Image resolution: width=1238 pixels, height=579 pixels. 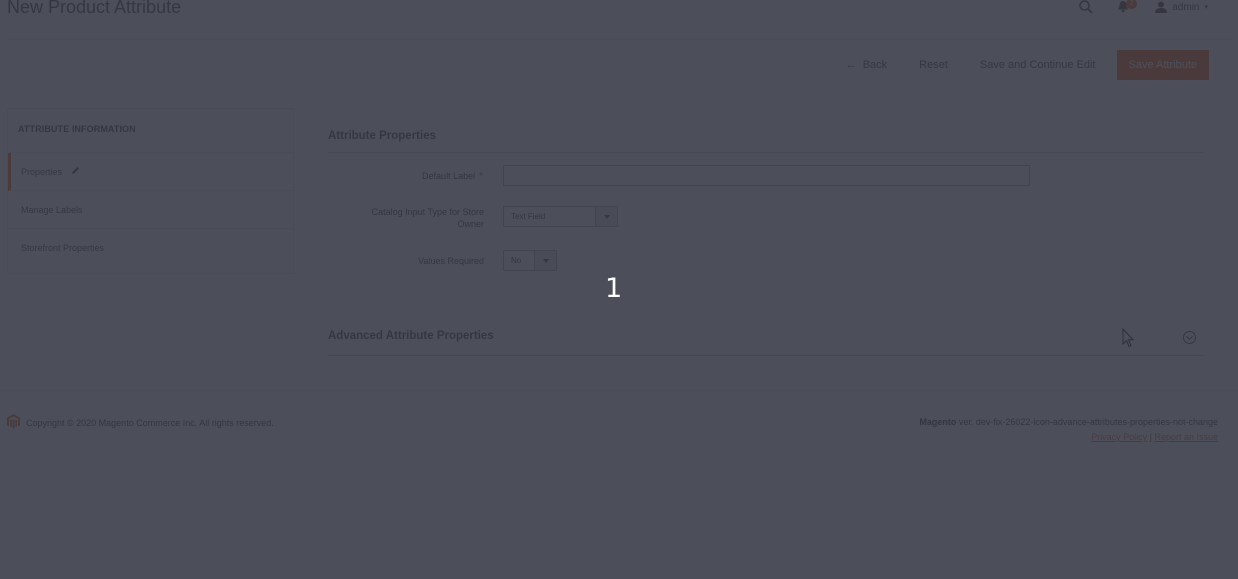 I want to click on magento-brand: Magento, so click(x=938, y=422).